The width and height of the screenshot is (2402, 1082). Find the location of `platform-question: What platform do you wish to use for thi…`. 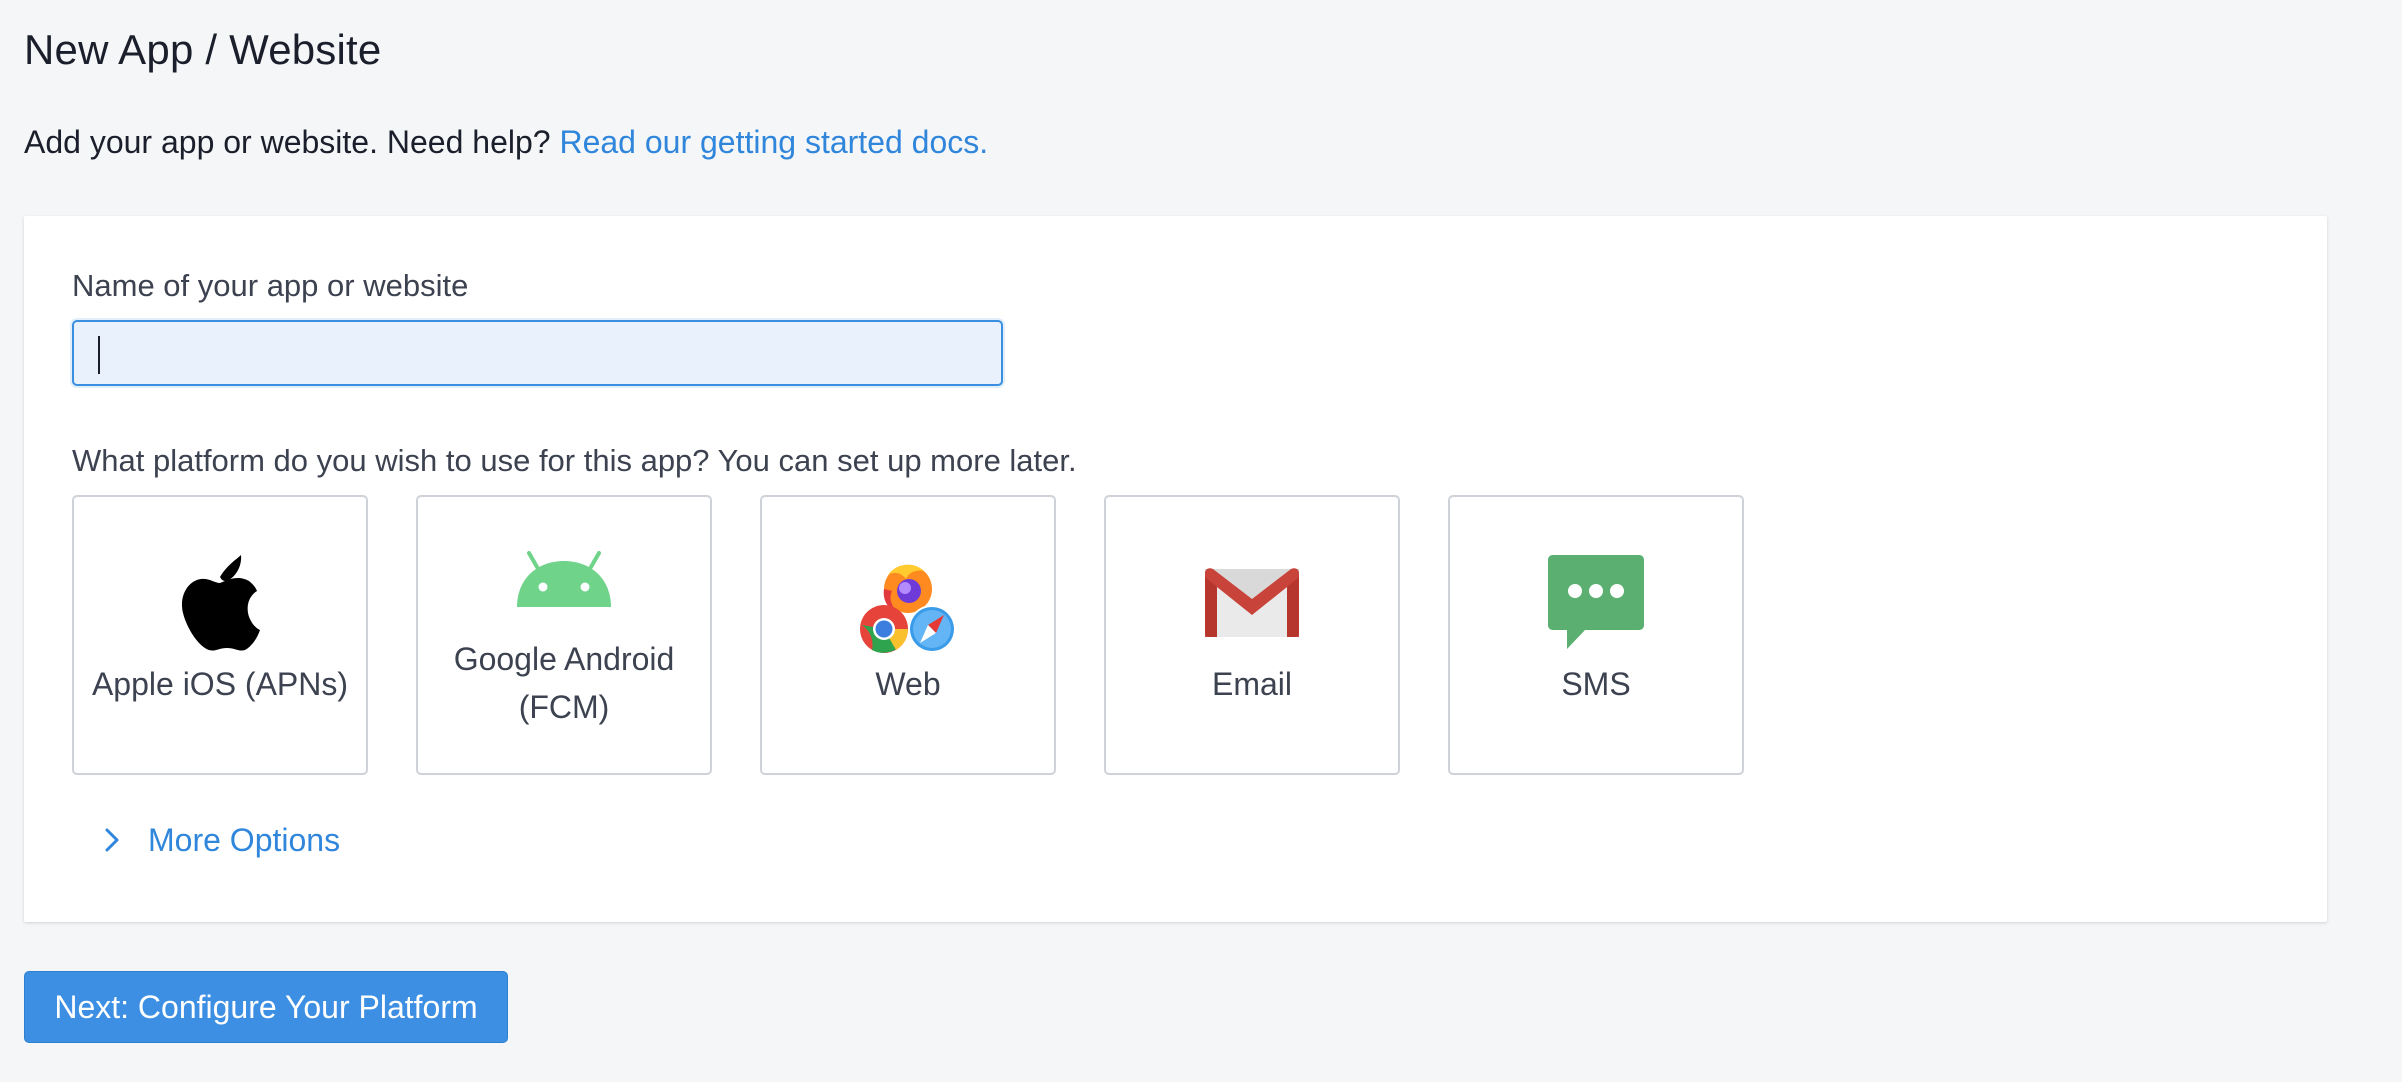

platform-question: What platform do you wish to use for thi… is located at coordinates (574, 460).